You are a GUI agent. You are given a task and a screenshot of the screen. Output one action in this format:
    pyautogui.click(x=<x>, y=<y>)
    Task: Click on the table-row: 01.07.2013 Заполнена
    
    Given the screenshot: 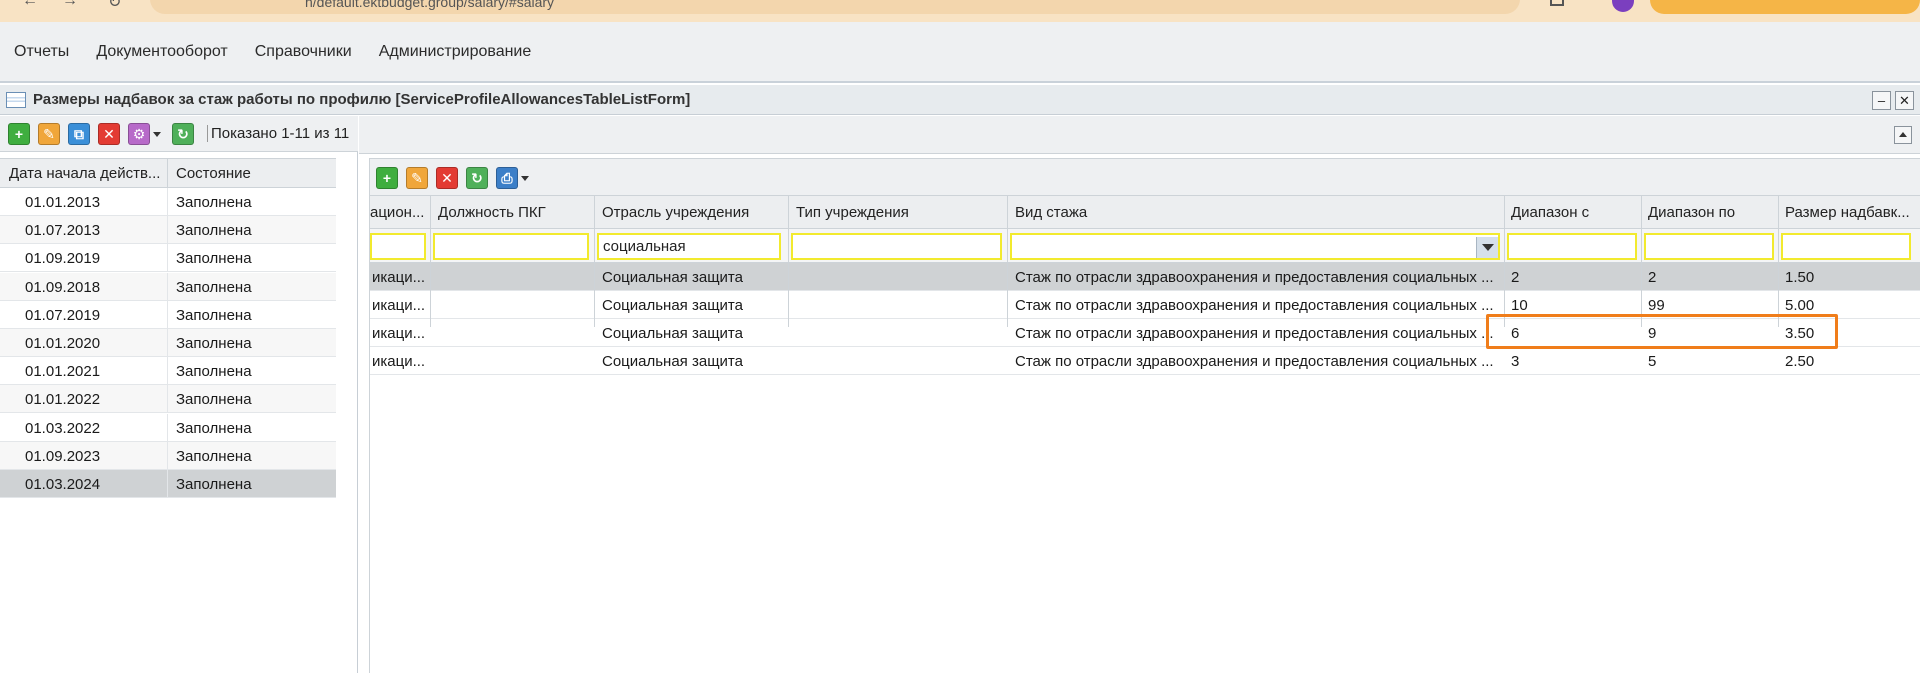 What is the action you would take?
    pyautogui.click(x=168, y=230)
    